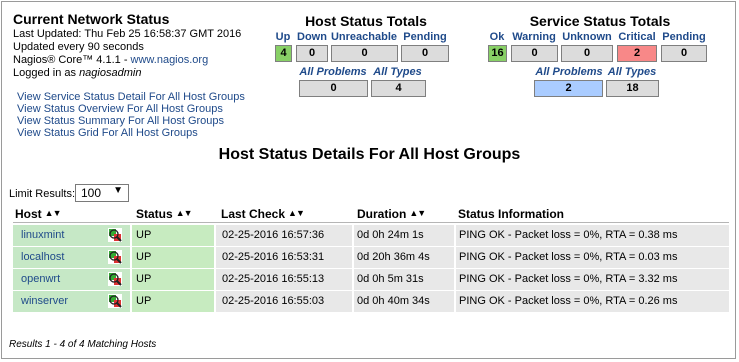 The image size is (739, 362). What do you see at coordinates (71, 257) in the screenshot?
I see `host-cell: localhost` at bounding box center [71, 257].